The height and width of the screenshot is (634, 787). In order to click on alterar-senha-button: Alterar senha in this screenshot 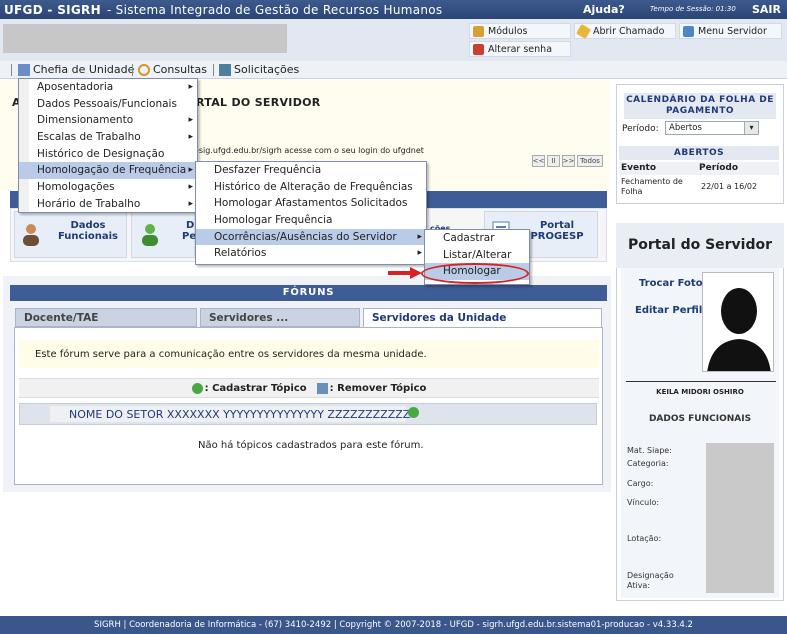, I will do `click(520, 49)`.